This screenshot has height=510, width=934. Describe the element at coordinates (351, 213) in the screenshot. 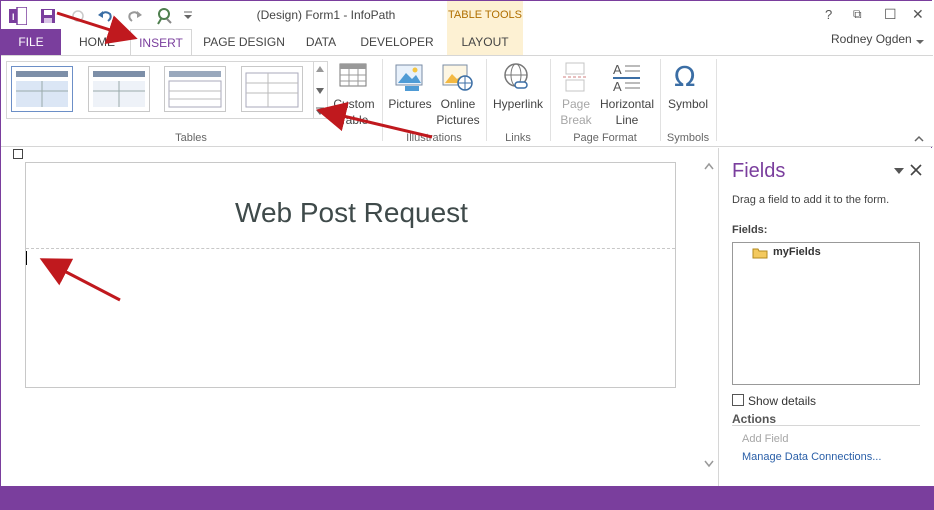

I see `form-title: Web Post Request` at that location.